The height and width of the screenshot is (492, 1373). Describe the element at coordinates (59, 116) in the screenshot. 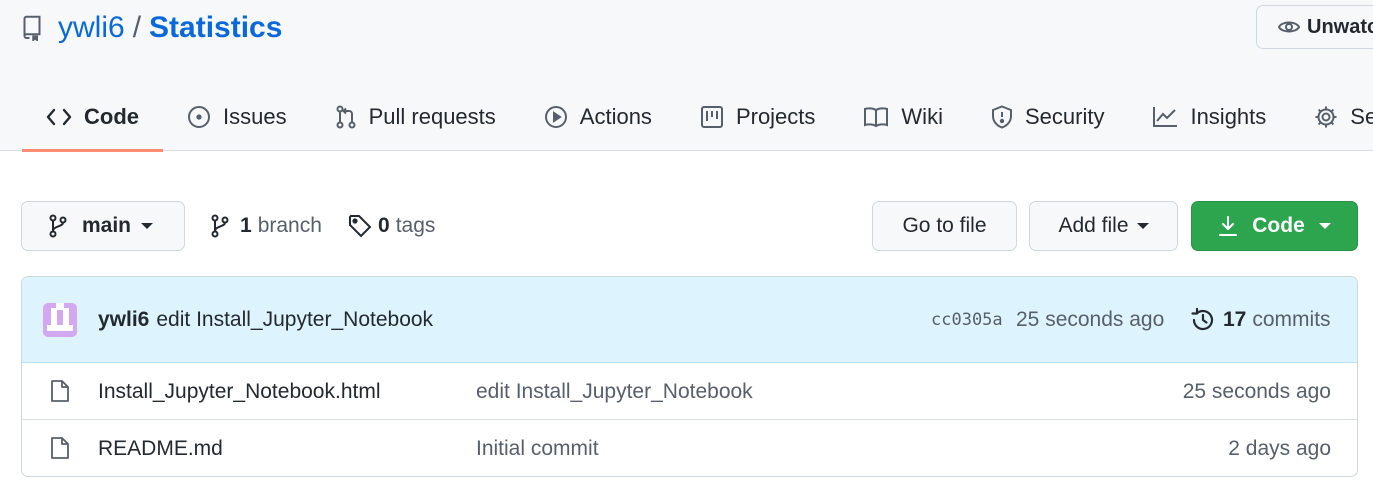

I see `code-icon` at that location.